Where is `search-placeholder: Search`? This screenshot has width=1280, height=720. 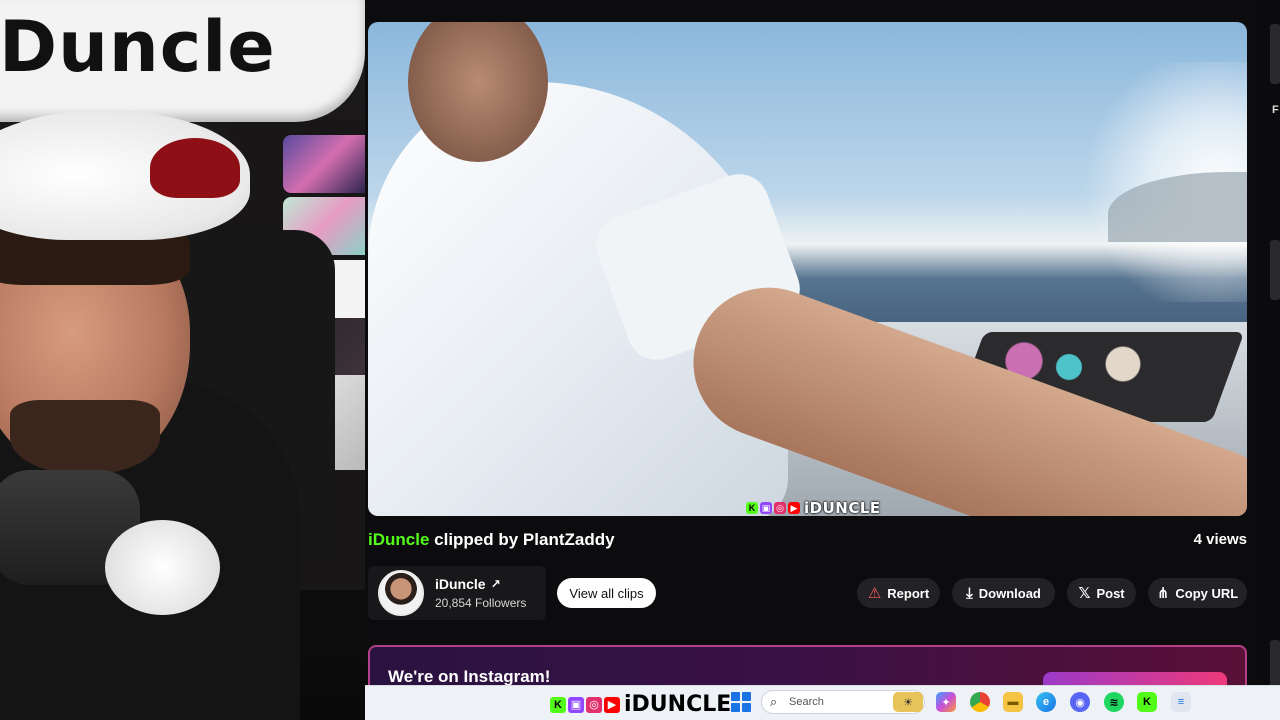 search-placeholder: Search is located at coordinates (806, 702).